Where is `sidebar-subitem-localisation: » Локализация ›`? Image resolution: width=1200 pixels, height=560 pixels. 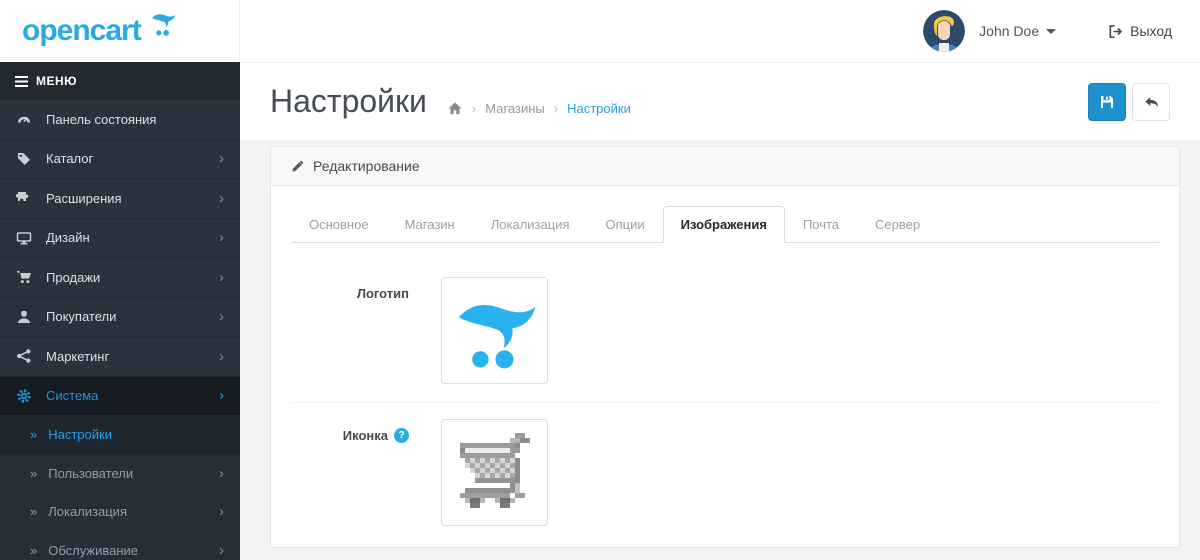
sidebar-subitem-localisation: » Локализация › is located at coordinates (120, 512).